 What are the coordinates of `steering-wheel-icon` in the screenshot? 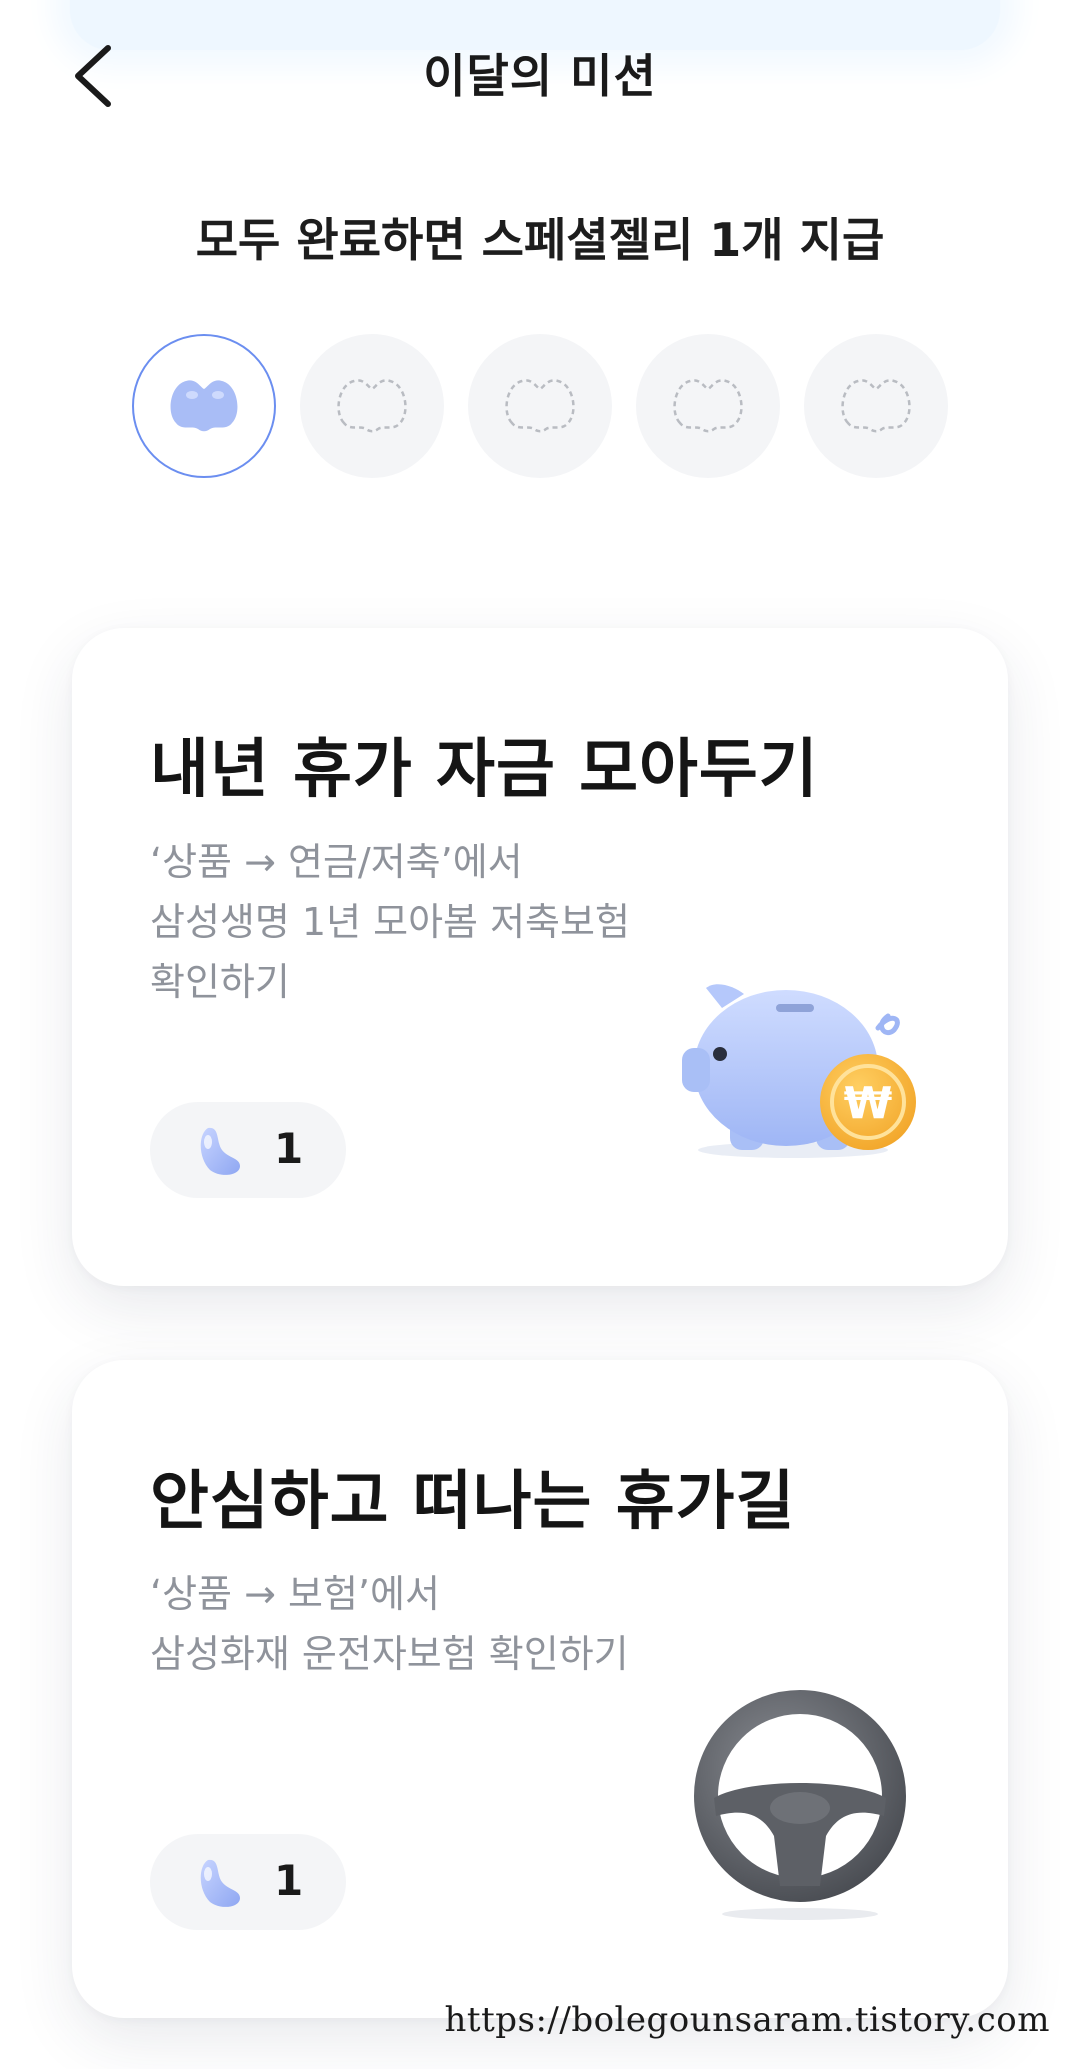 It's located at (800, 1805).